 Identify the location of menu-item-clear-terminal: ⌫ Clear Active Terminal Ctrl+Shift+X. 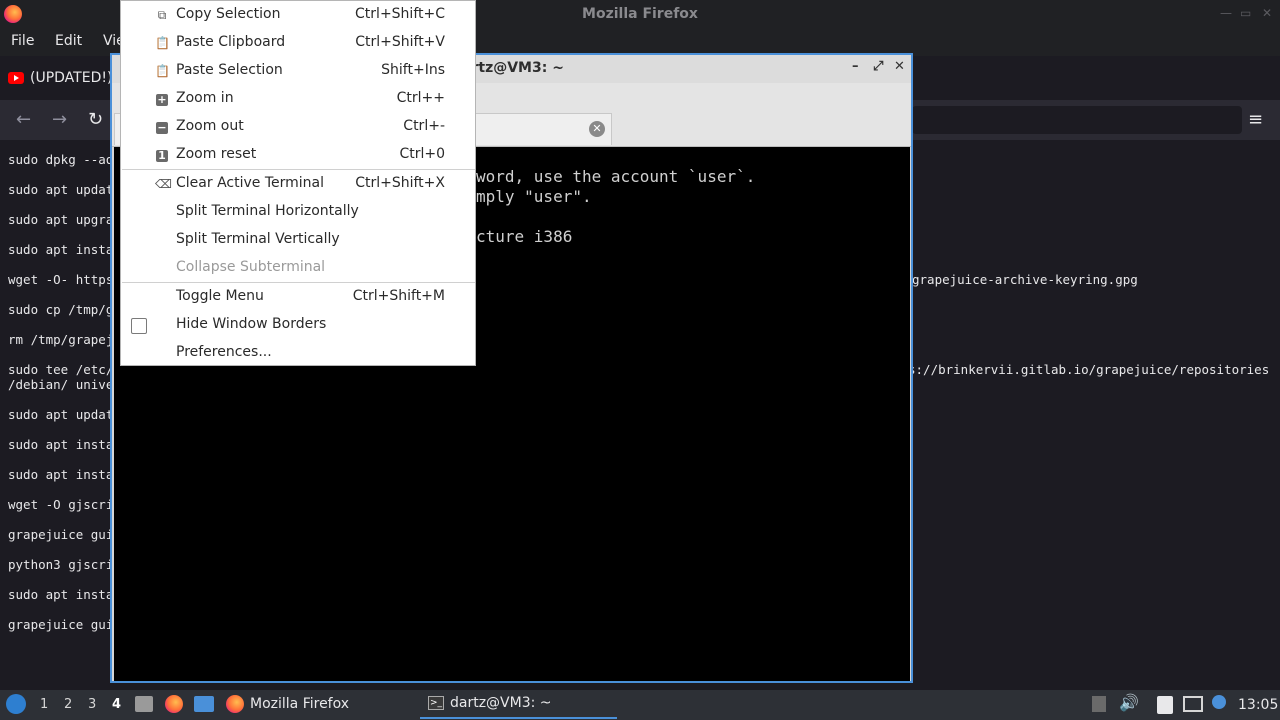
(298, 184).